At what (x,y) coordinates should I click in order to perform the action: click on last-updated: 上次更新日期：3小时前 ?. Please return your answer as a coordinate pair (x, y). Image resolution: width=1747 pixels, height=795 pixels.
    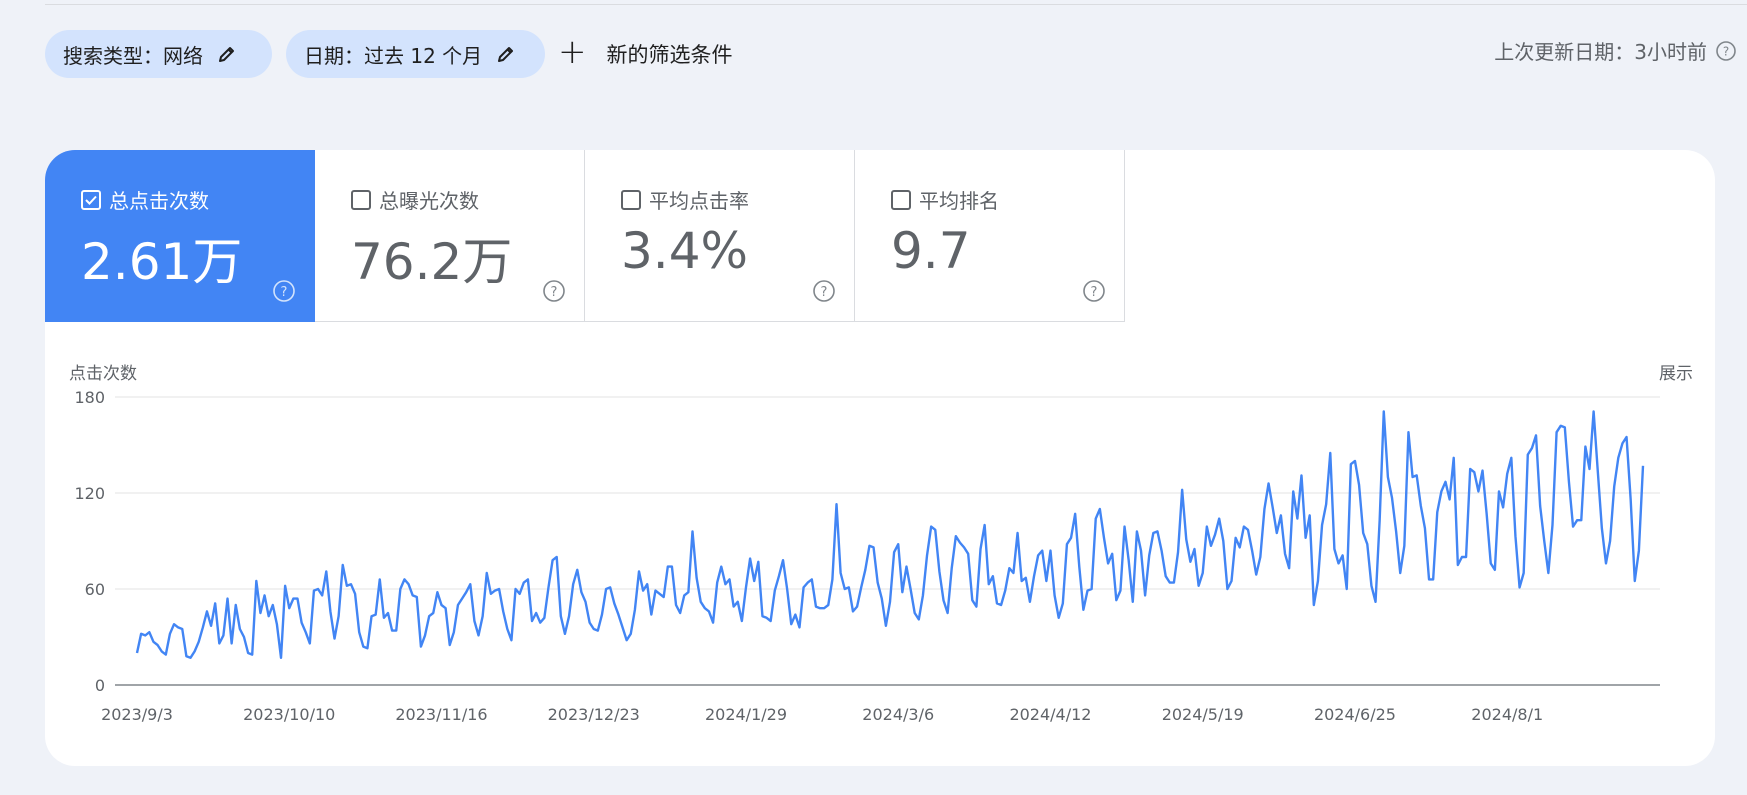
    Looking at the image, I should click on (1615, 50).